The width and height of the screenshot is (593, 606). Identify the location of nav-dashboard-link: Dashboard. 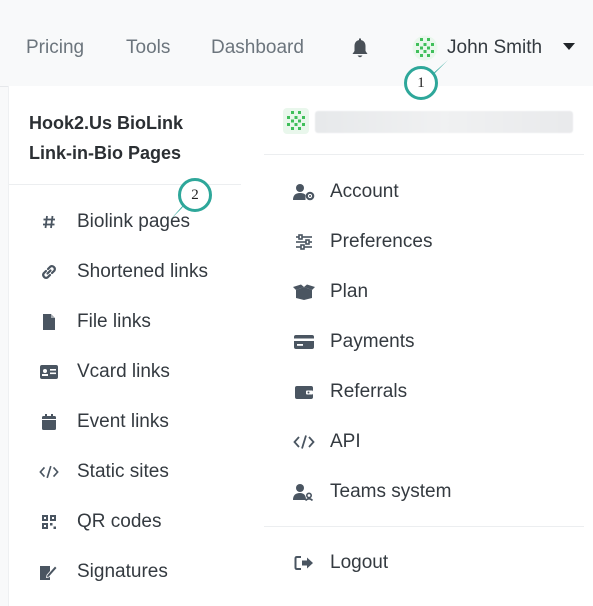
(257, 48).